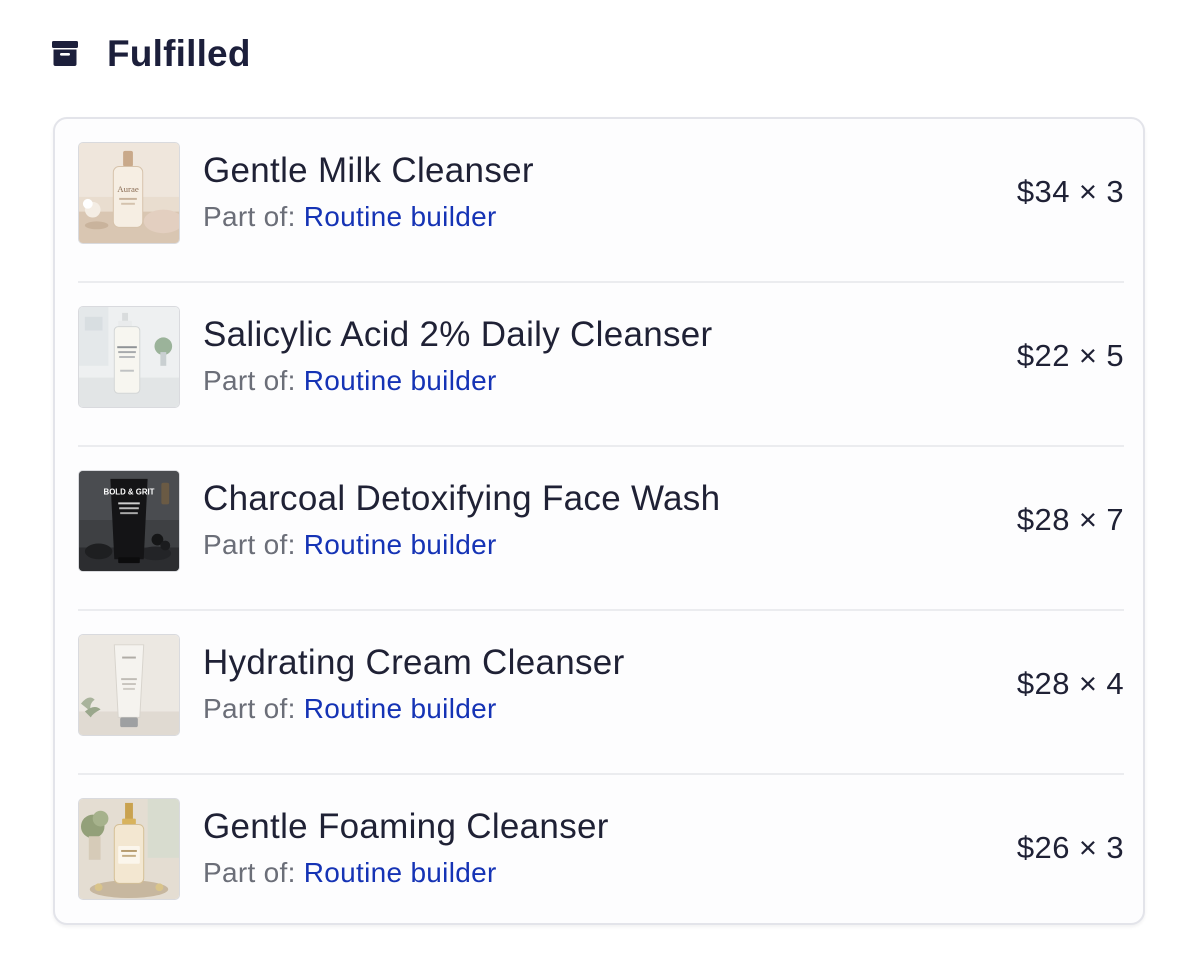 Image resolution: width=1200 pixels, height=960 pixels. What do you see at coordinates (1070, 191) in the screenshot?
I see `price-quantity: $34 × 3` at bounding box center [1070, 191].